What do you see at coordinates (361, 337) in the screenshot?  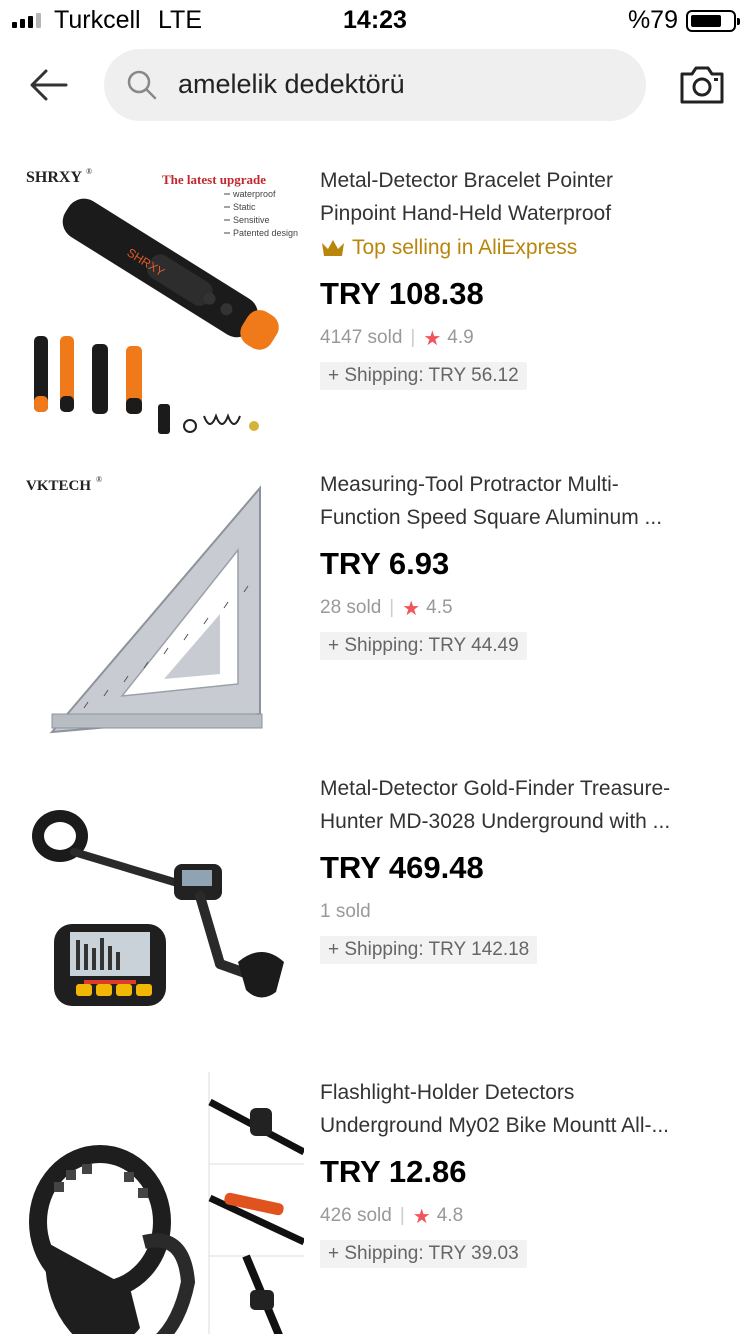 I see `sold-count: 4147 sold` at bounding box center [361, 337].